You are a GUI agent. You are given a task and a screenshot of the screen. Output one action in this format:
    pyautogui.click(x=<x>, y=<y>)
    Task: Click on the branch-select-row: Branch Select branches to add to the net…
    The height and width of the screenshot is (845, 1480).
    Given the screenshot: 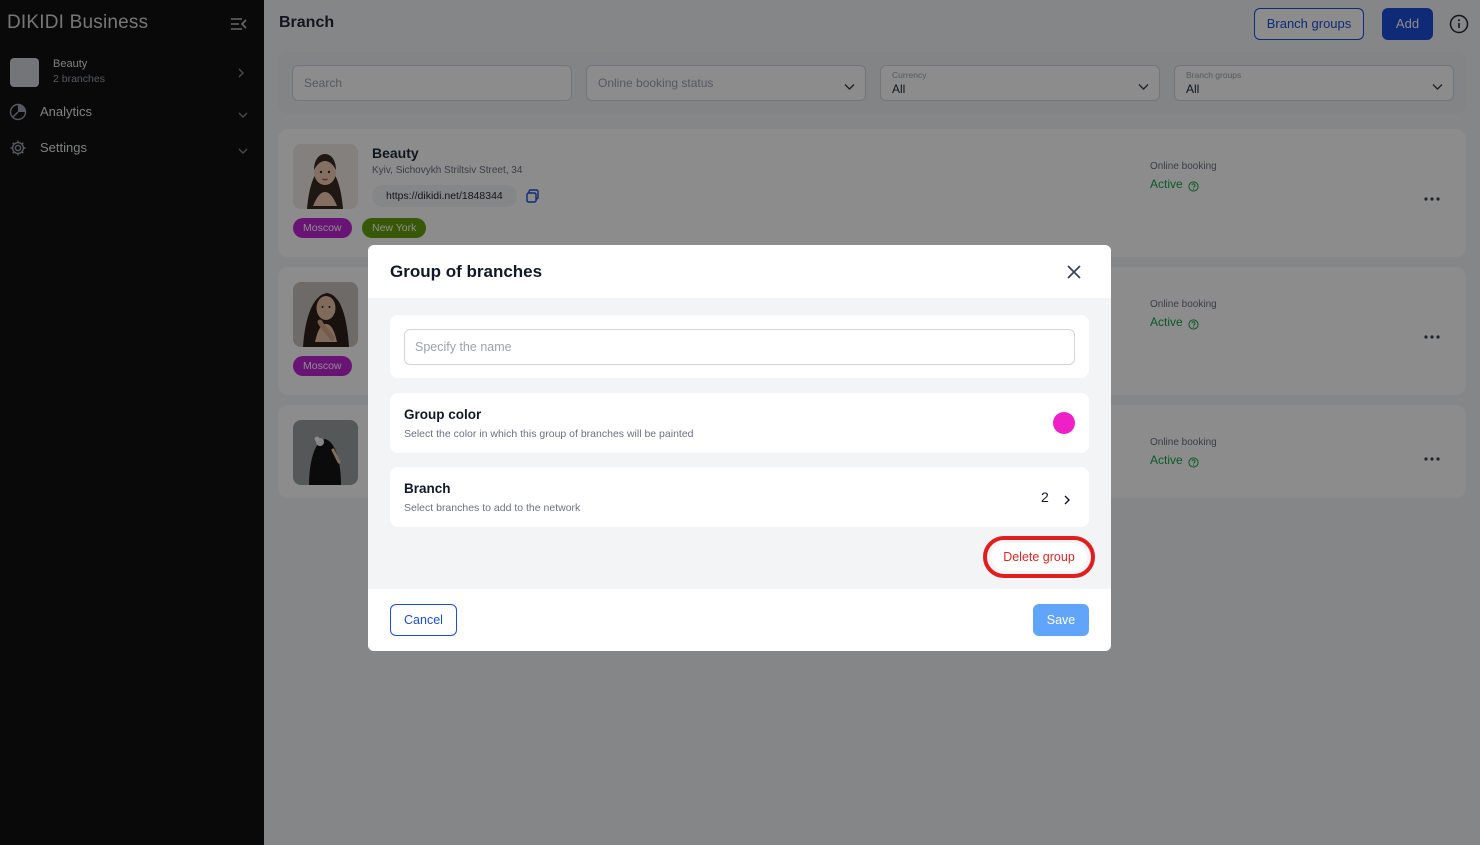 What is the action you would take?
    pyautogui.click(x=739, y=497)
    